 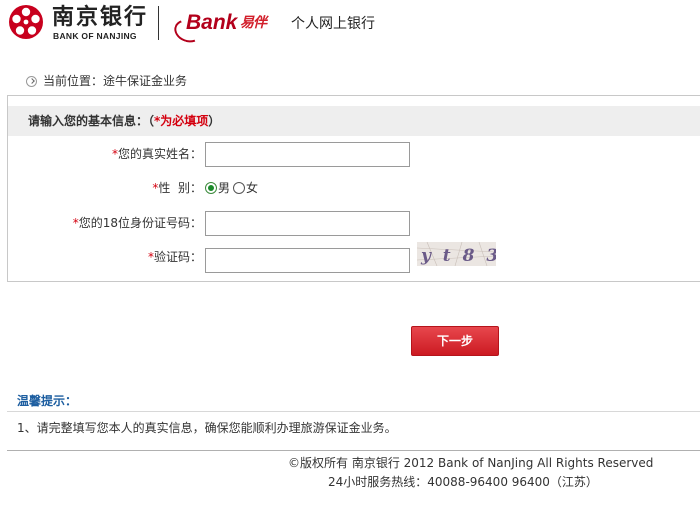 What do you see at coordinates (333, 24) in the screenshot?
I see `site-title: 个人网上银行` at bounding box center [333, 24].